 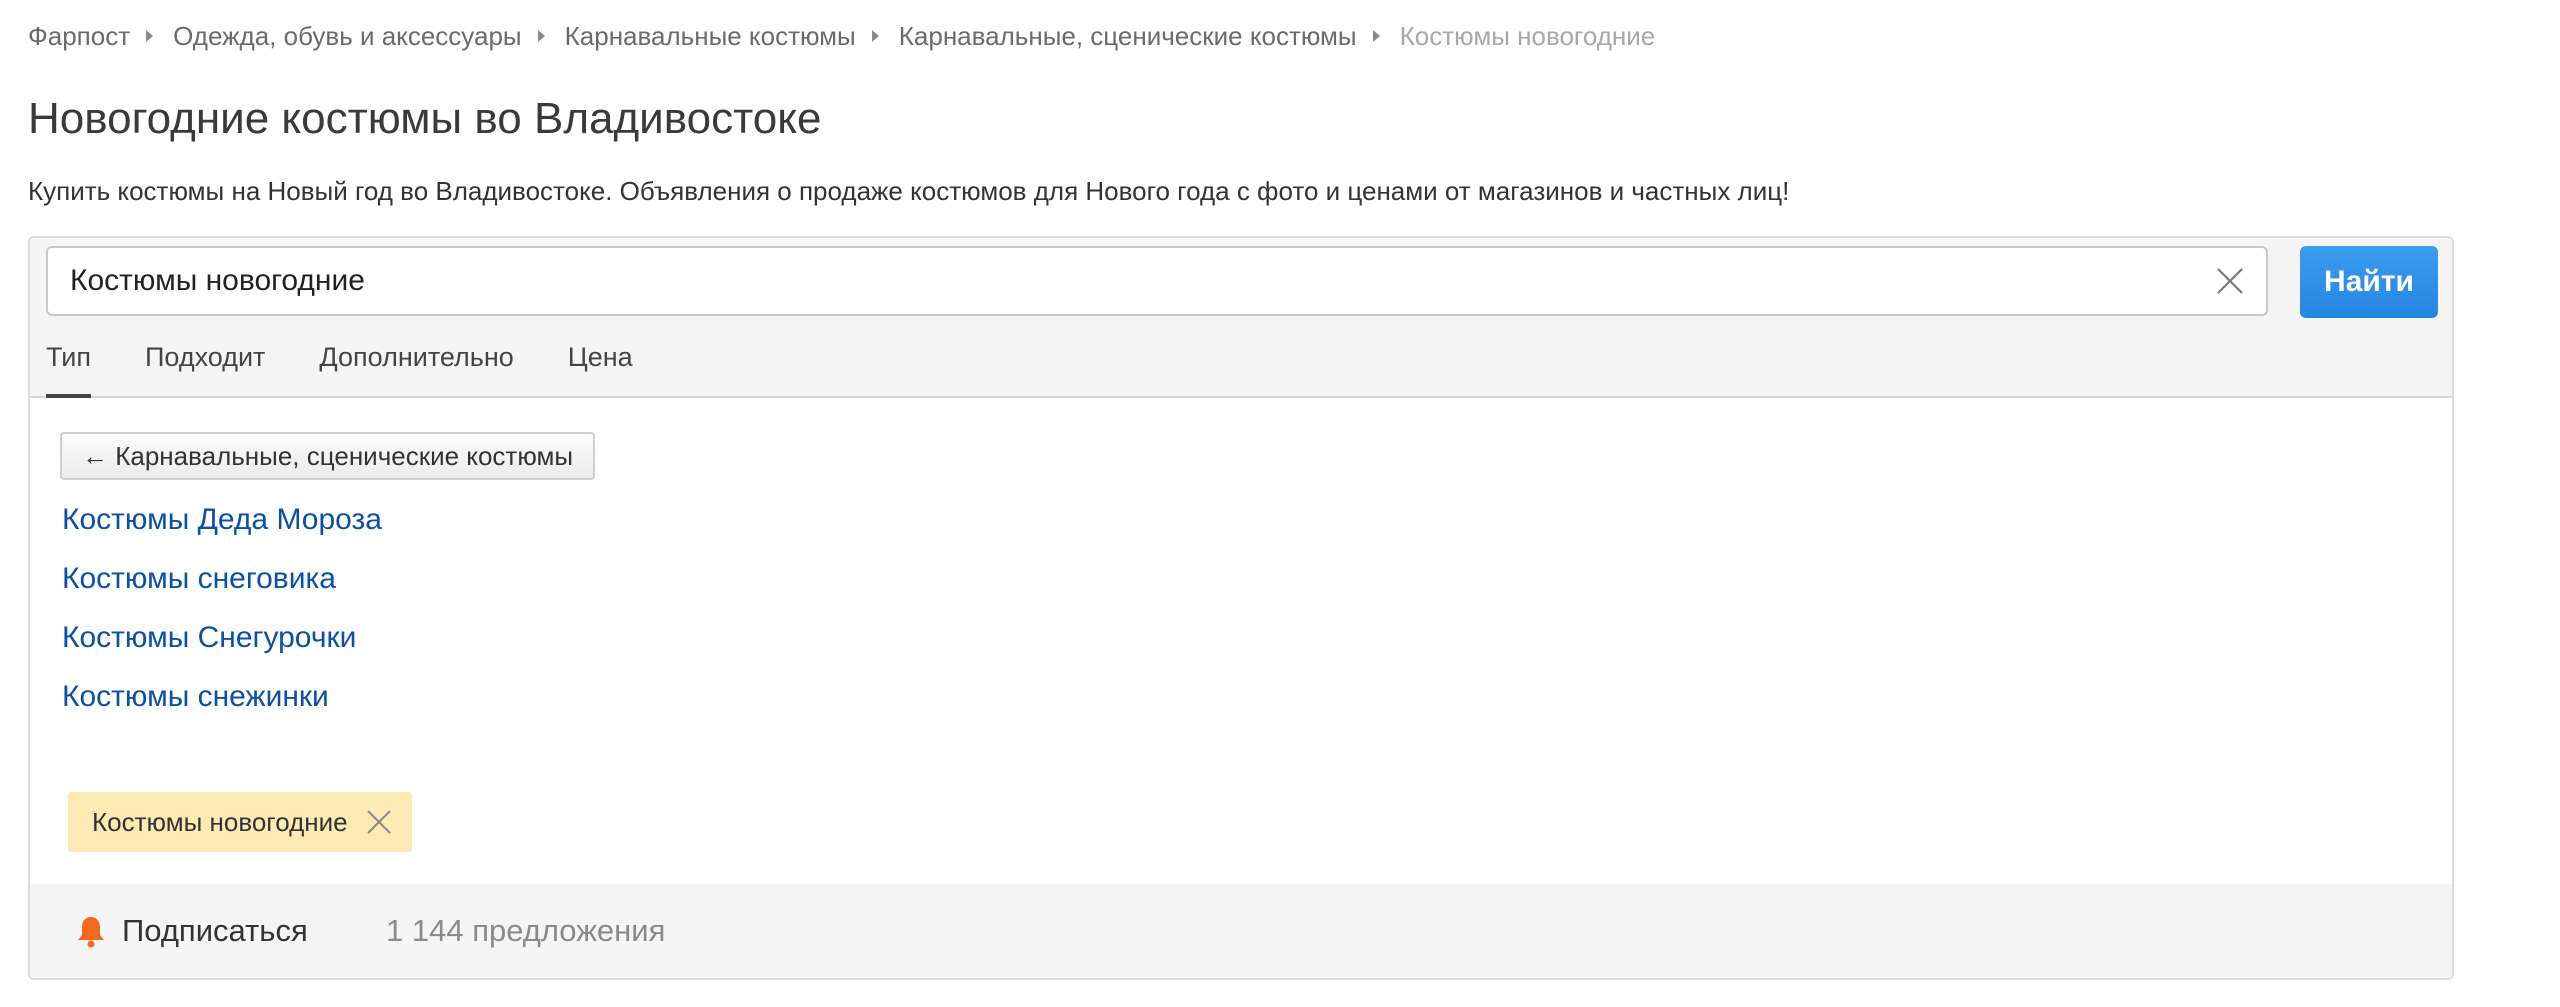 I want to click on subcategory-link-snowman: Костюмы снеговика, so click(x=222, y=586).